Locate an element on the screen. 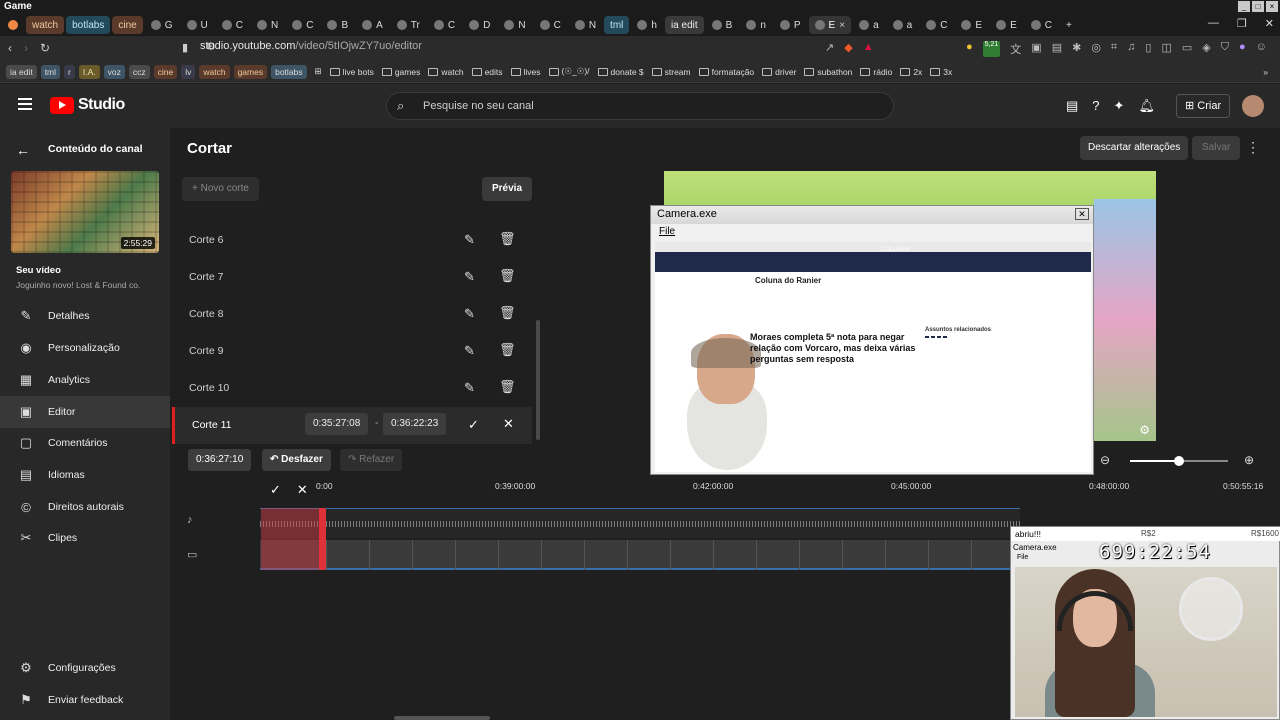 The image size is (1280, 720). reload-icon: ↻ is located at coordinates (45, 48).